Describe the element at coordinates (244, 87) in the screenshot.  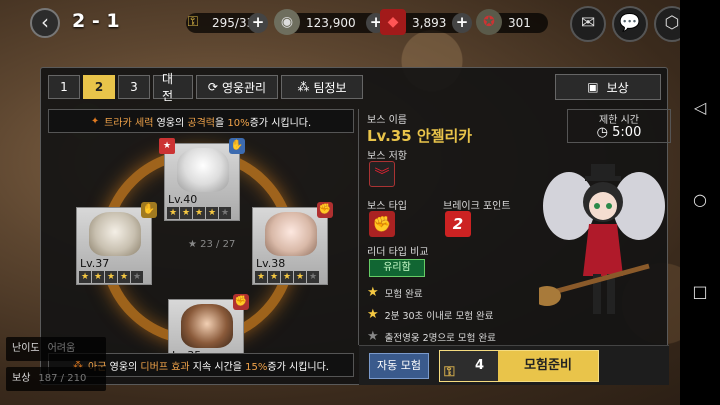
I see `tab-hero-manage-label: 영웅관리` at that location.